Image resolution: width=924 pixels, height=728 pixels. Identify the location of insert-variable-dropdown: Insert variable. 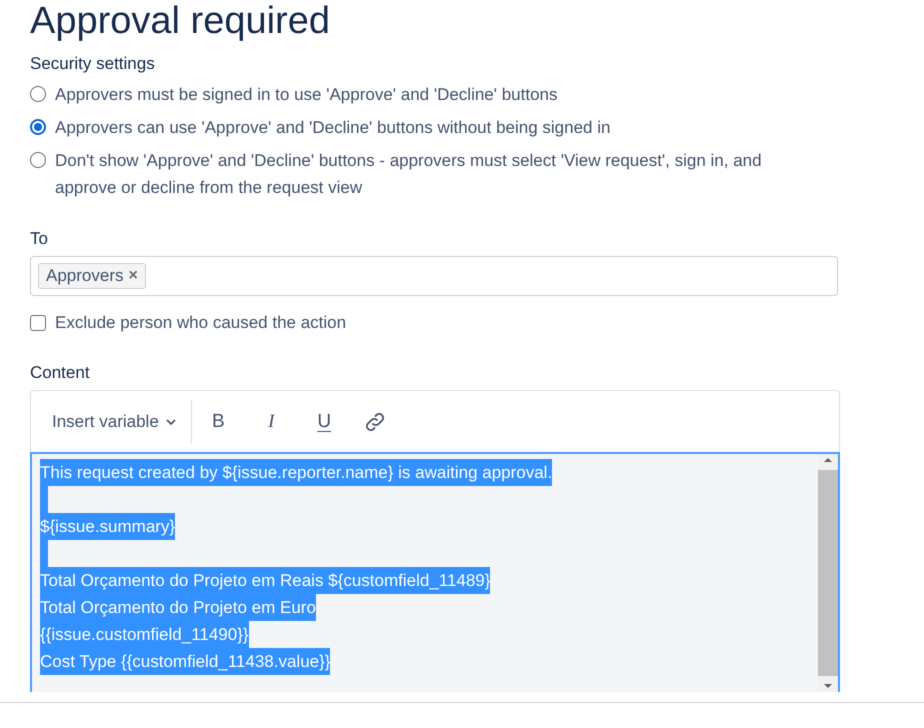
(122, 422).